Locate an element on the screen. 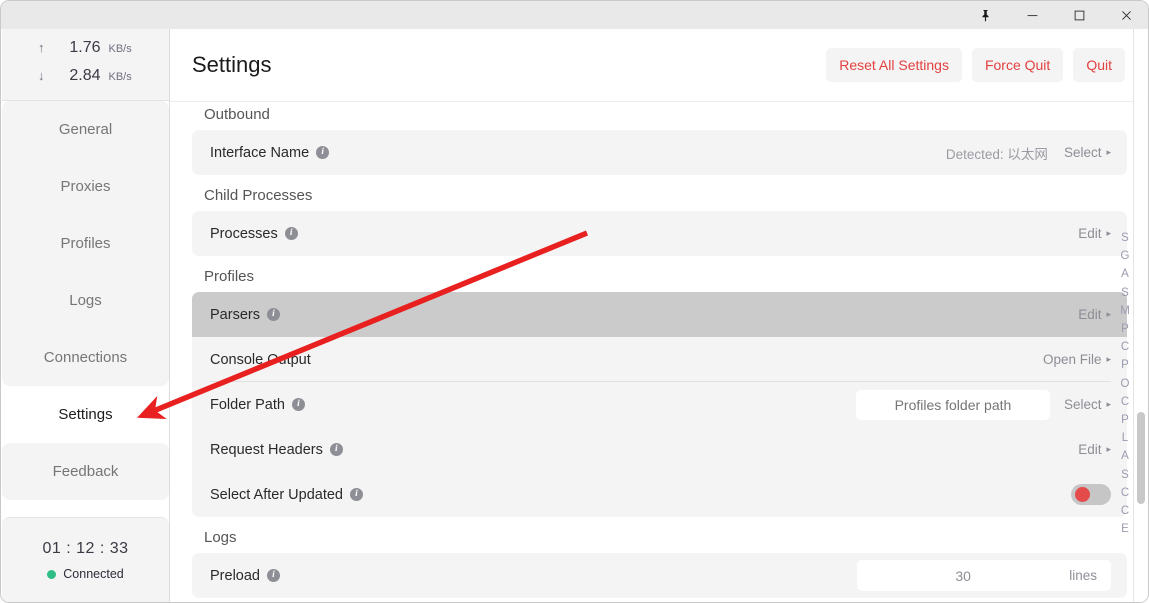  processes-edit-action: Edit ▸ is located at coordinates (1094, 233).